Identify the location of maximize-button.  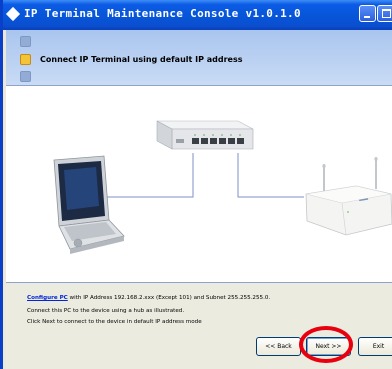
(384, 13).